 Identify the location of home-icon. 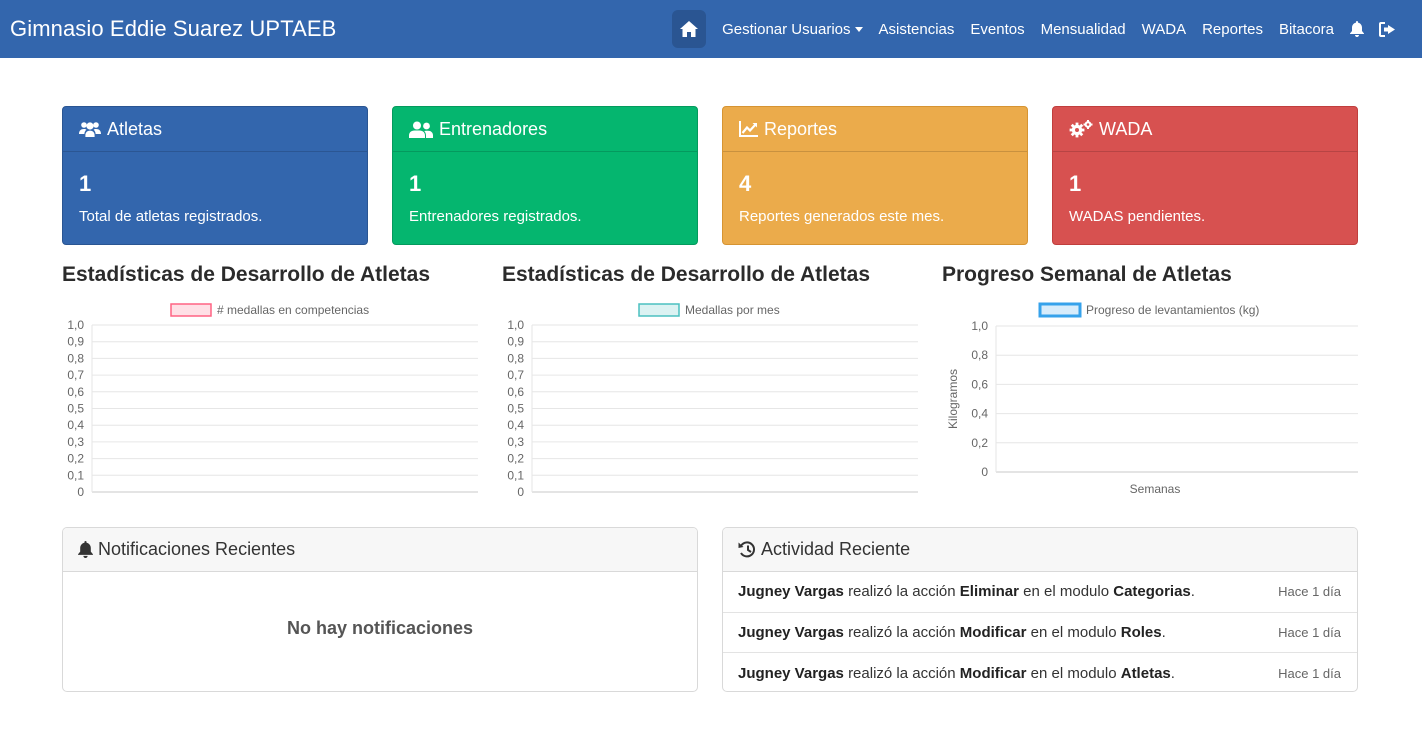
(689, 29).